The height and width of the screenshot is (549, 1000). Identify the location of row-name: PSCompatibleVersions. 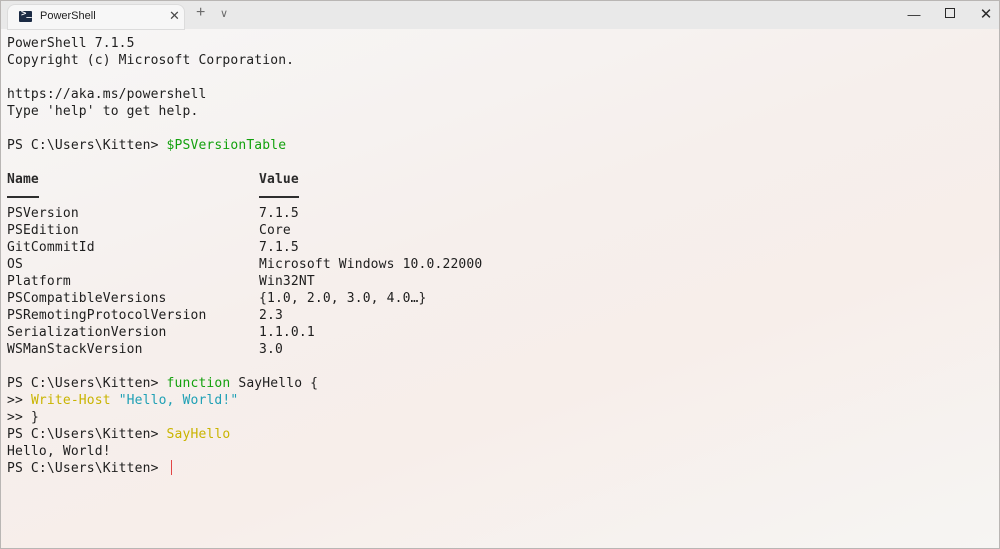
(87, 298).